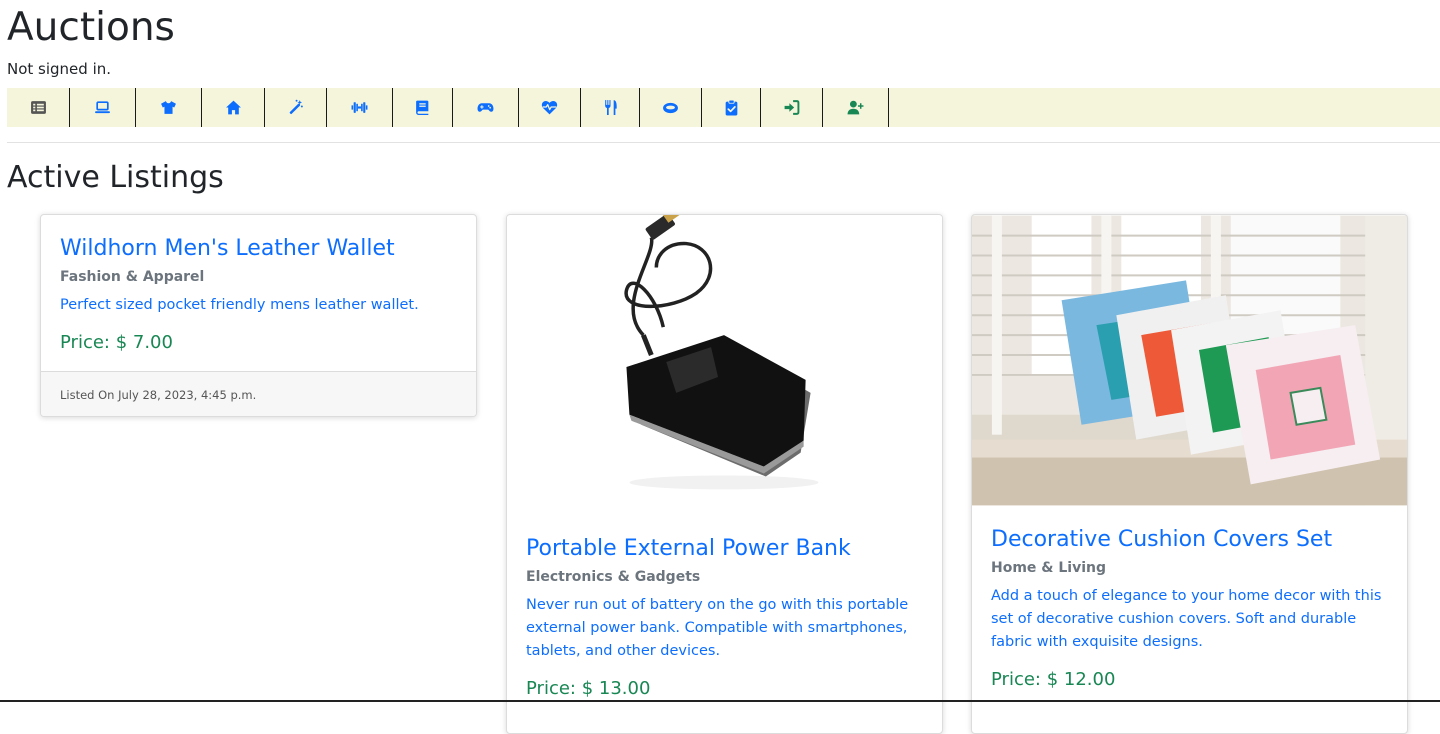  What do you see at coordinates (132, 277) in the screenshot?
I see `listing-category: Fashion & Apparel` at bounding box center [132, 277].